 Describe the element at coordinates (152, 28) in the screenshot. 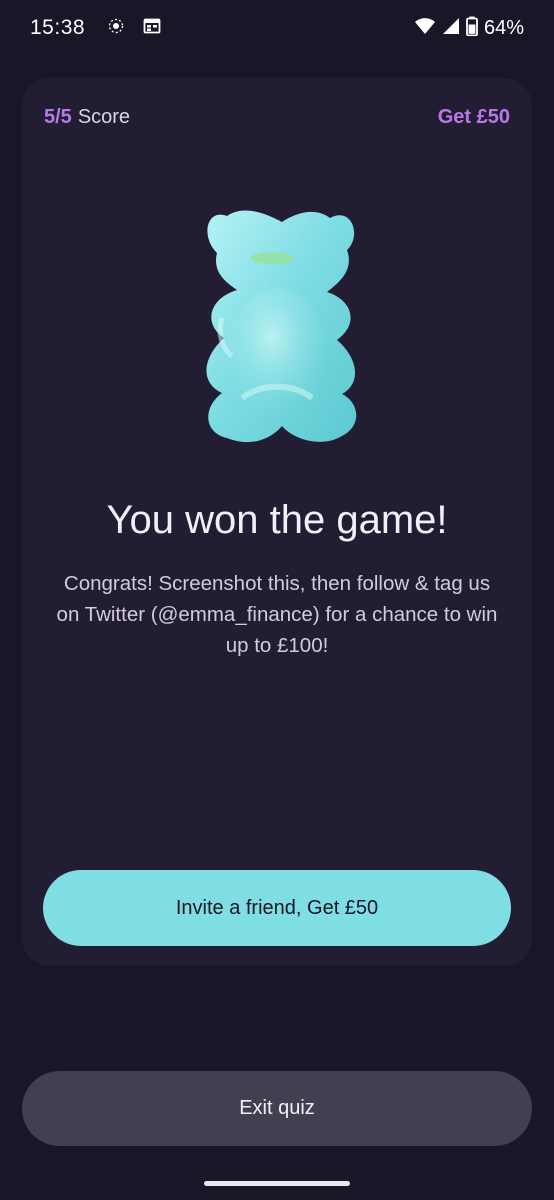

I see `calendar-icon` at that location.